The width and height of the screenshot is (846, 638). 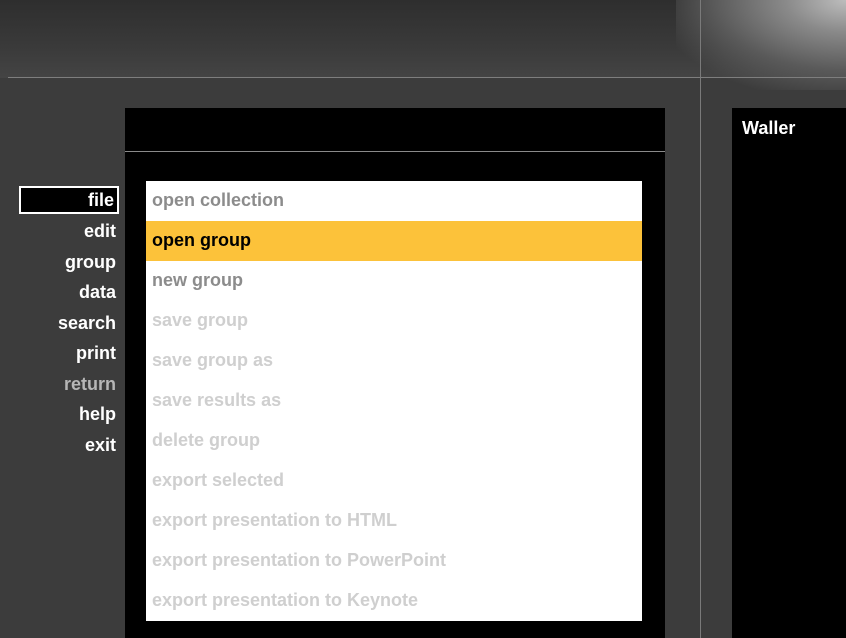 I want to click on menu-item-search: search, so click(x=69, y=323).